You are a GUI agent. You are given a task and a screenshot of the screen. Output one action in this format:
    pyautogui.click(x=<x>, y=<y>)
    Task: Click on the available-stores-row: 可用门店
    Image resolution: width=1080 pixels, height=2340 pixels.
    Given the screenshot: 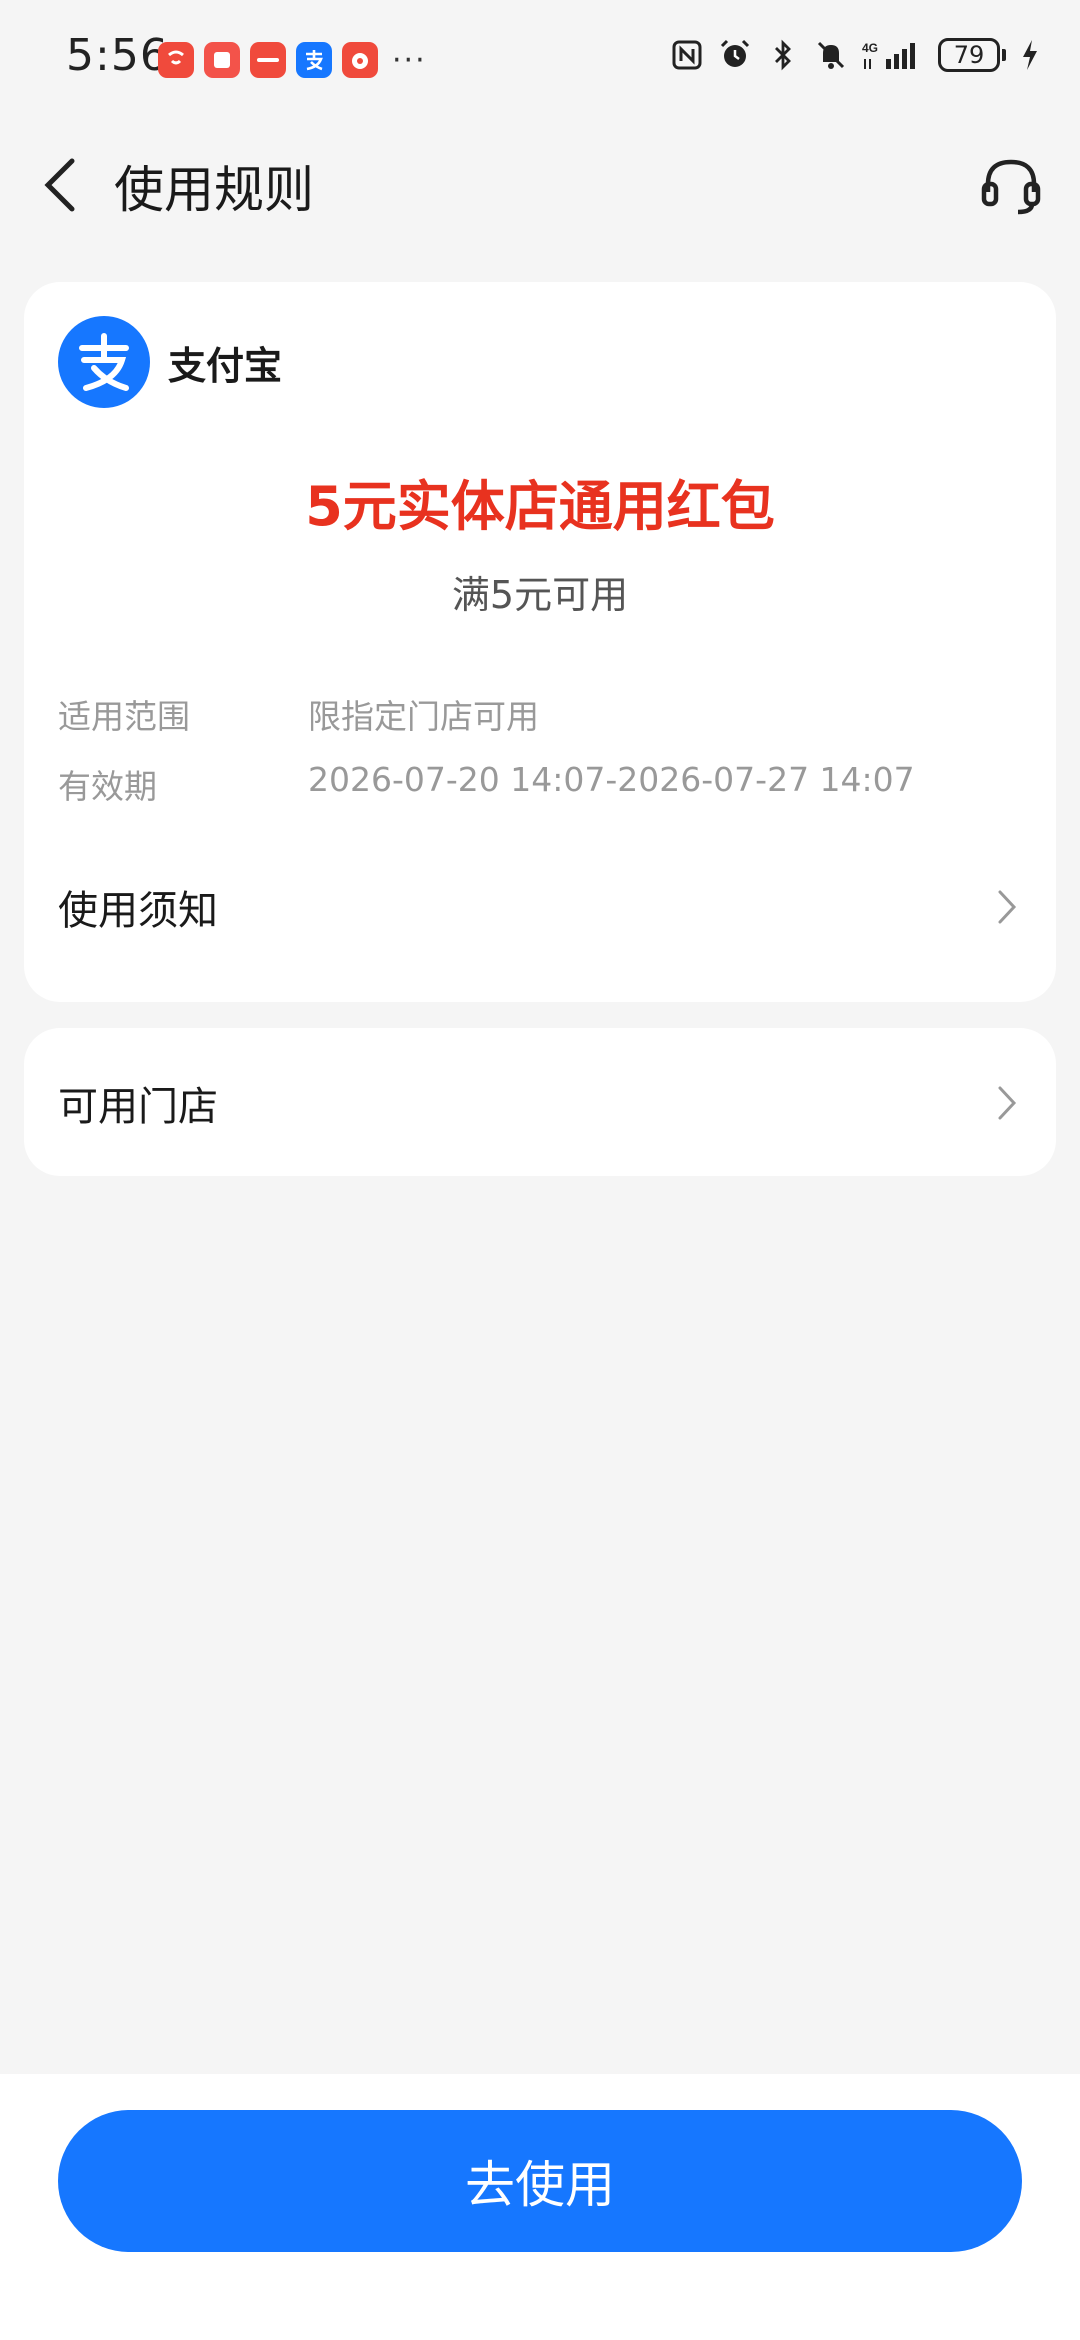 What is the action you would take?
    pyautogui.click(x=540, y=1103)
    